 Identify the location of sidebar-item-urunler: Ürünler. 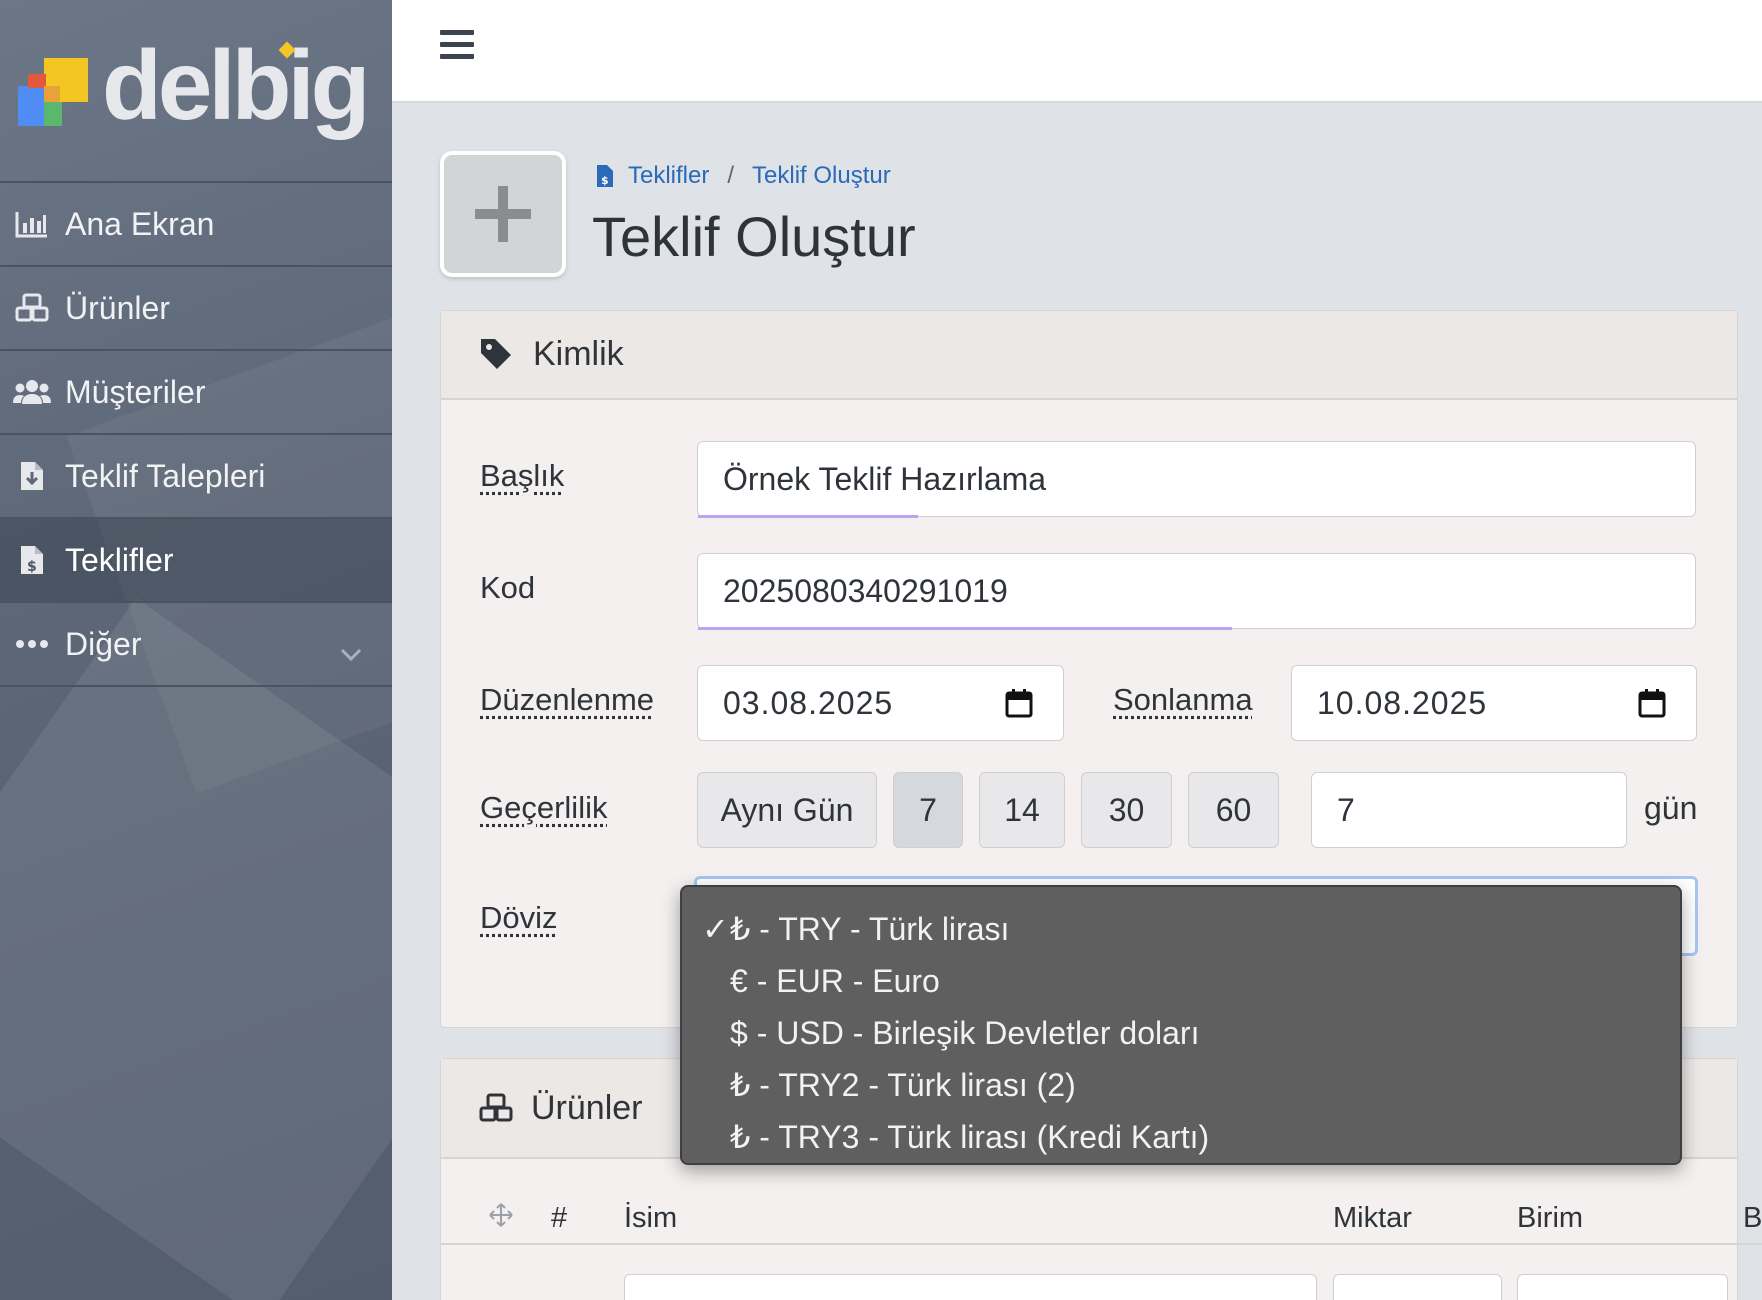
(196, 309).